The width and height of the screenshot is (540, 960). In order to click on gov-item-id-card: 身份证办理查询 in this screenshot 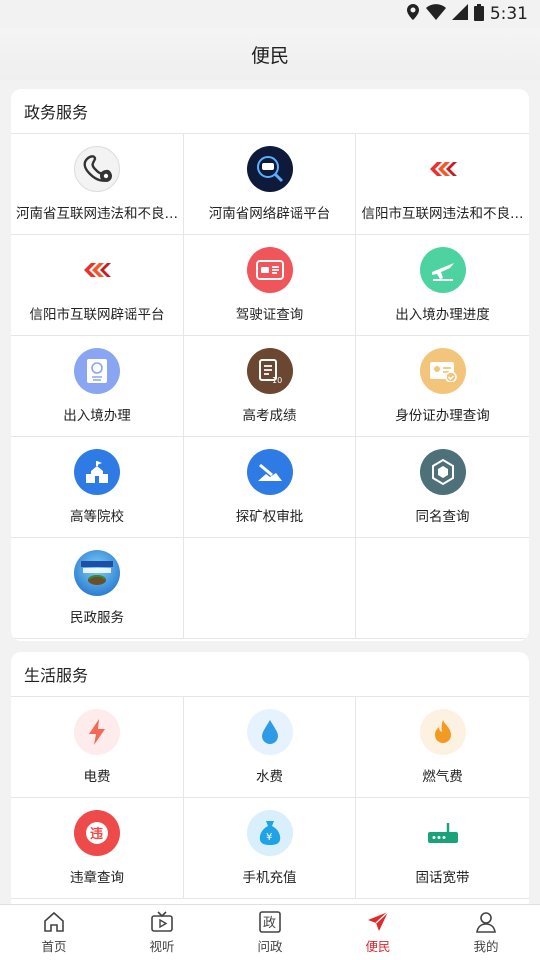, I will do `click(442, 386)`.